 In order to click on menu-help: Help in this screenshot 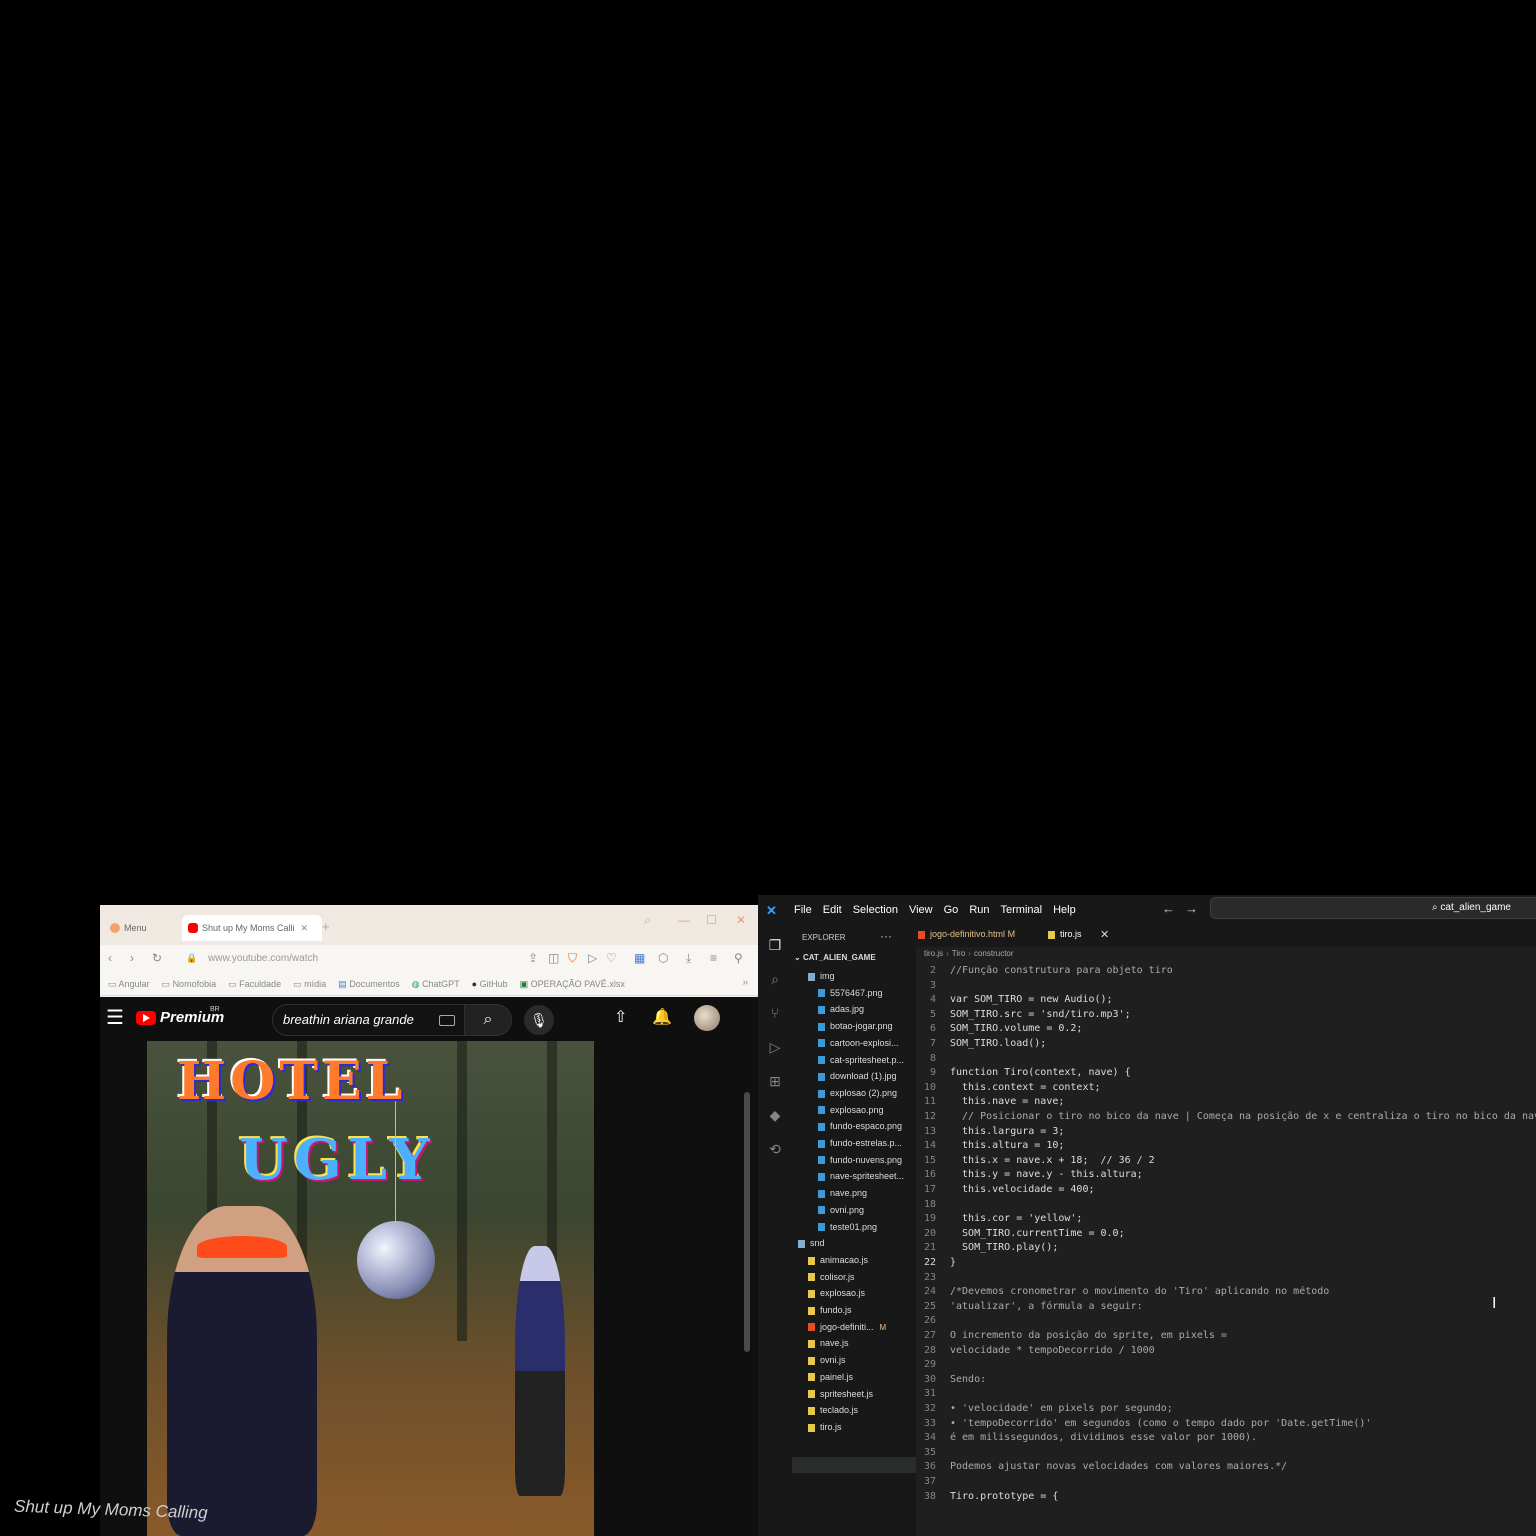, I will do `click(1064, 910)`.